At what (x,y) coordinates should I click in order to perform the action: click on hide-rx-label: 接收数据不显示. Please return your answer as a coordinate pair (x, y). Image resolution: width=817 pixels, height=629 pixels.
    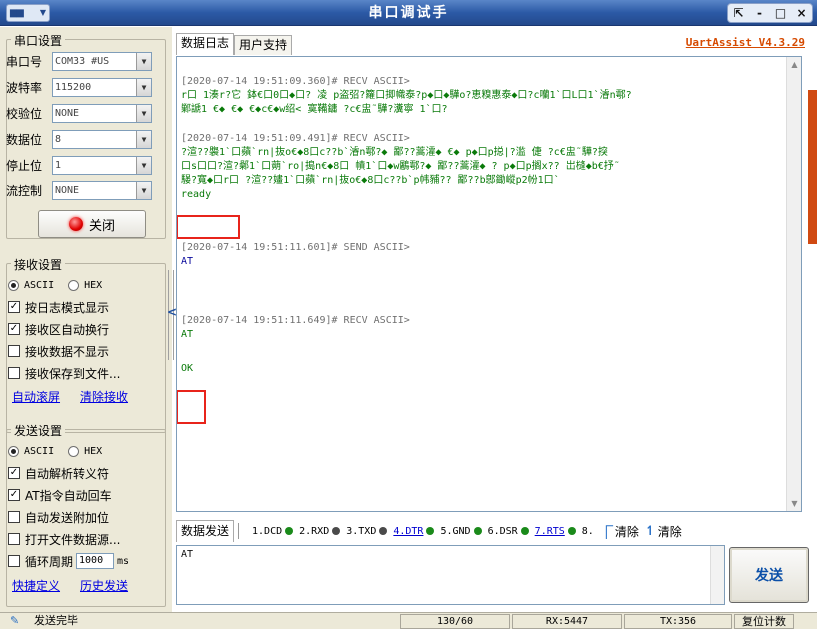
    Looking at the image, I should click on (67, 351).